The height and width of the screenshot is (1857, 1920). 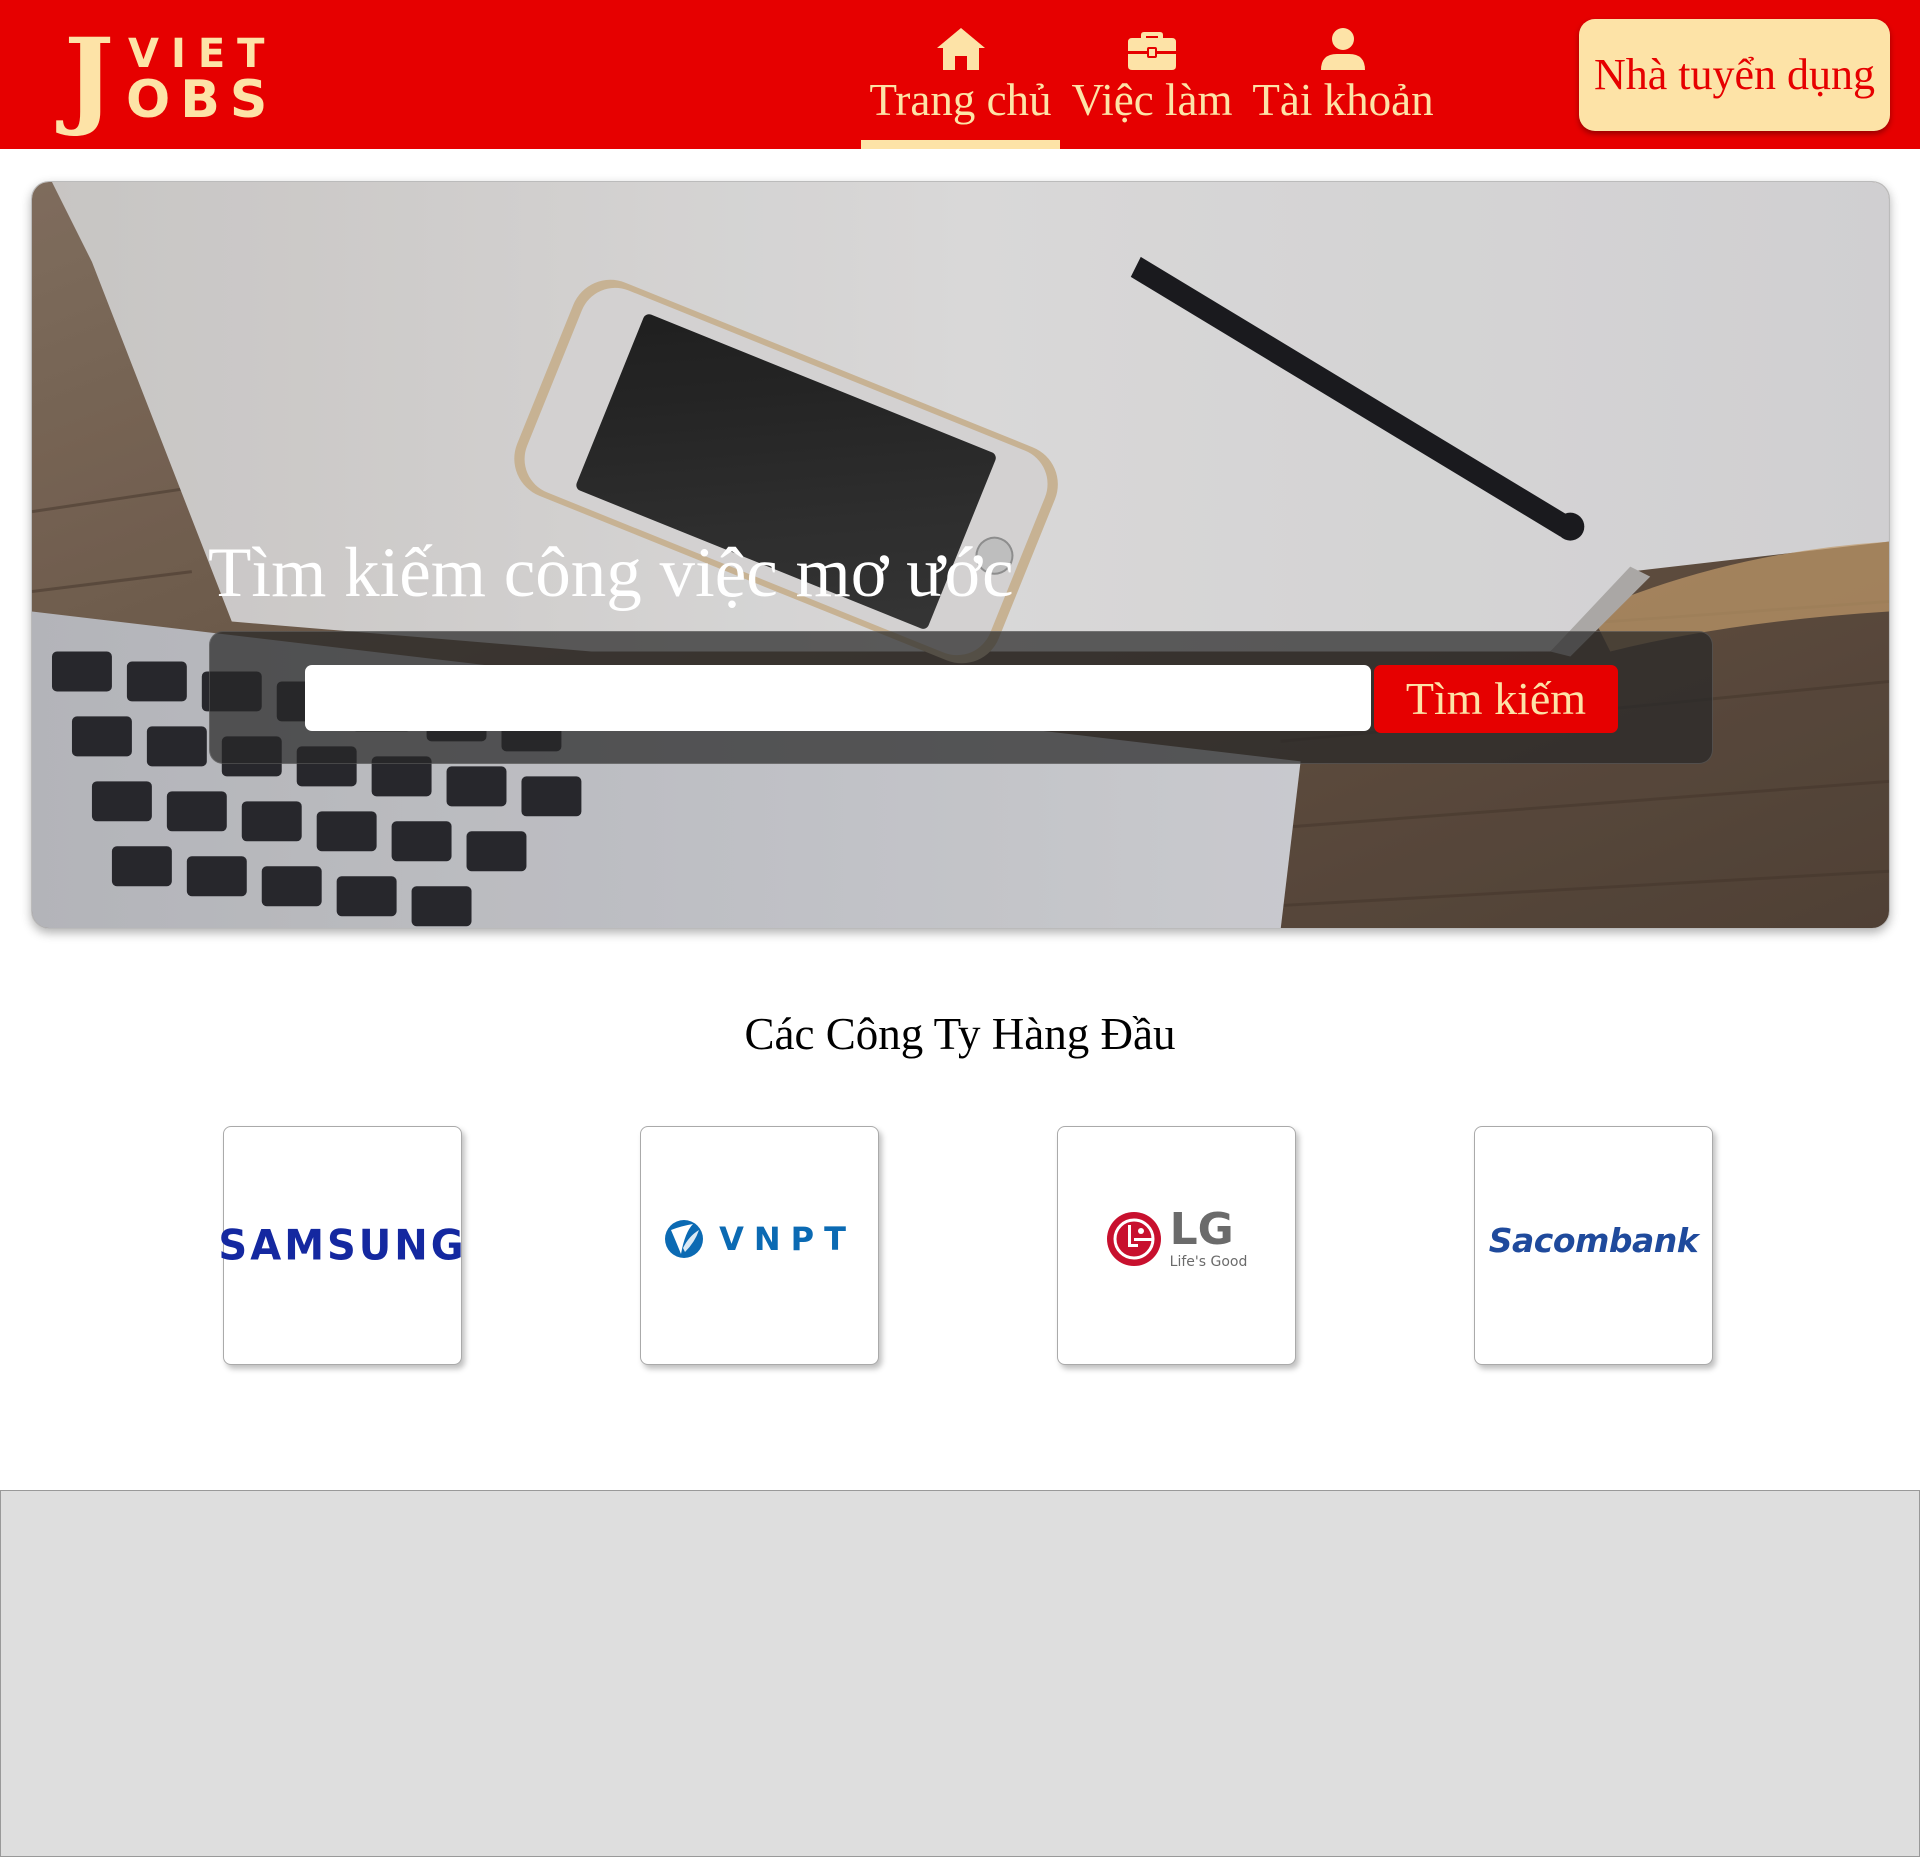 I want to click on nav-label-home: Trang chủ, so click(x=960, y=100).